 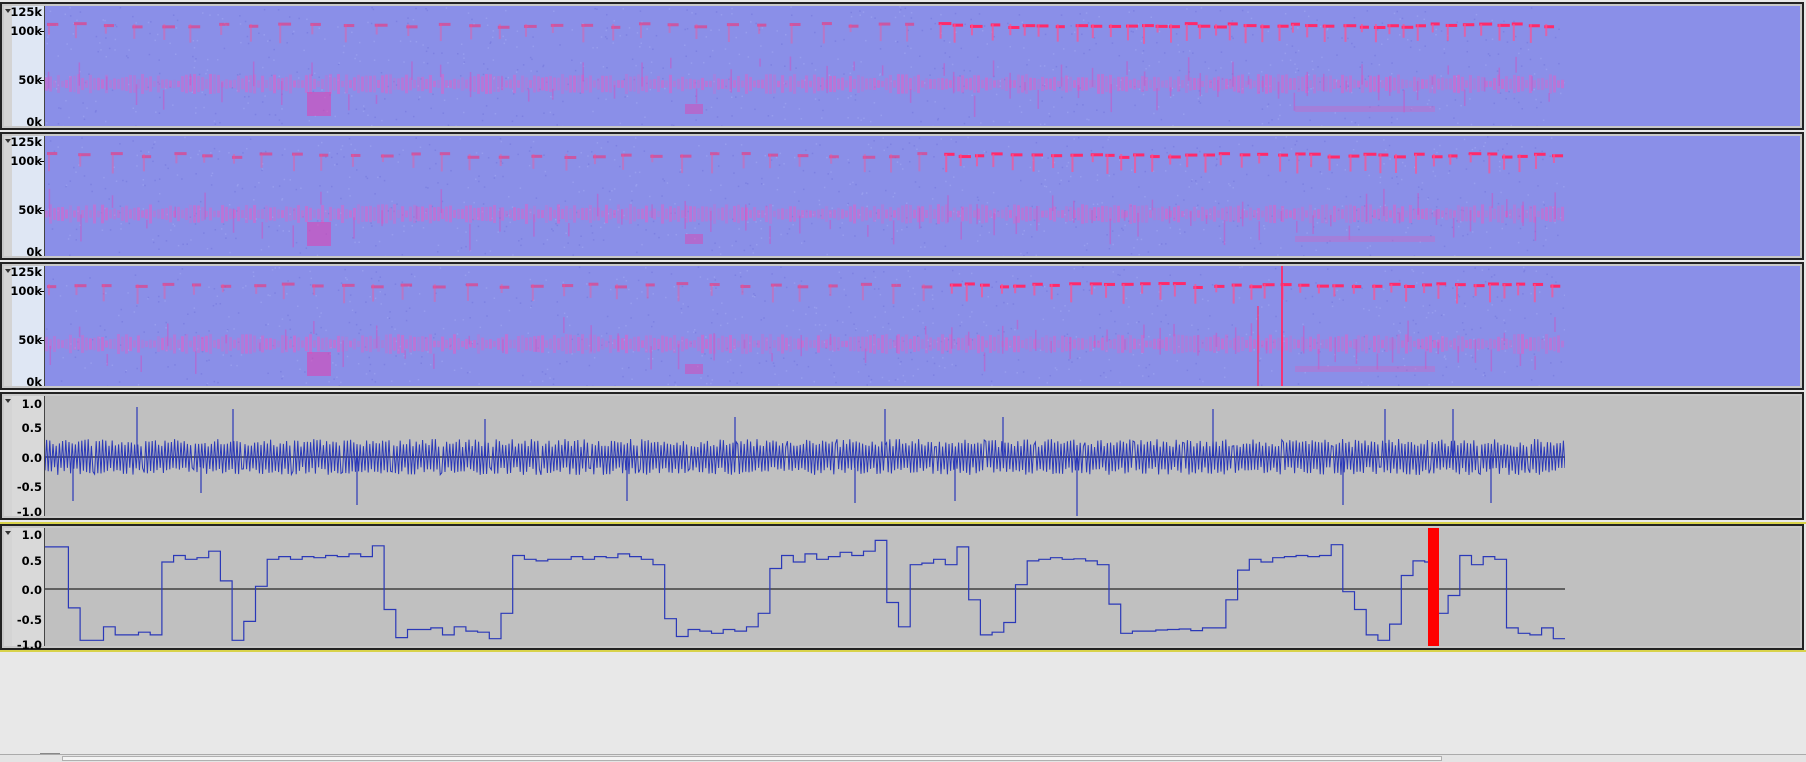 What do you see at coordinates (805, 587) in the screenshot?
I see `step-waveform-image` at bounding box center [805, 587].